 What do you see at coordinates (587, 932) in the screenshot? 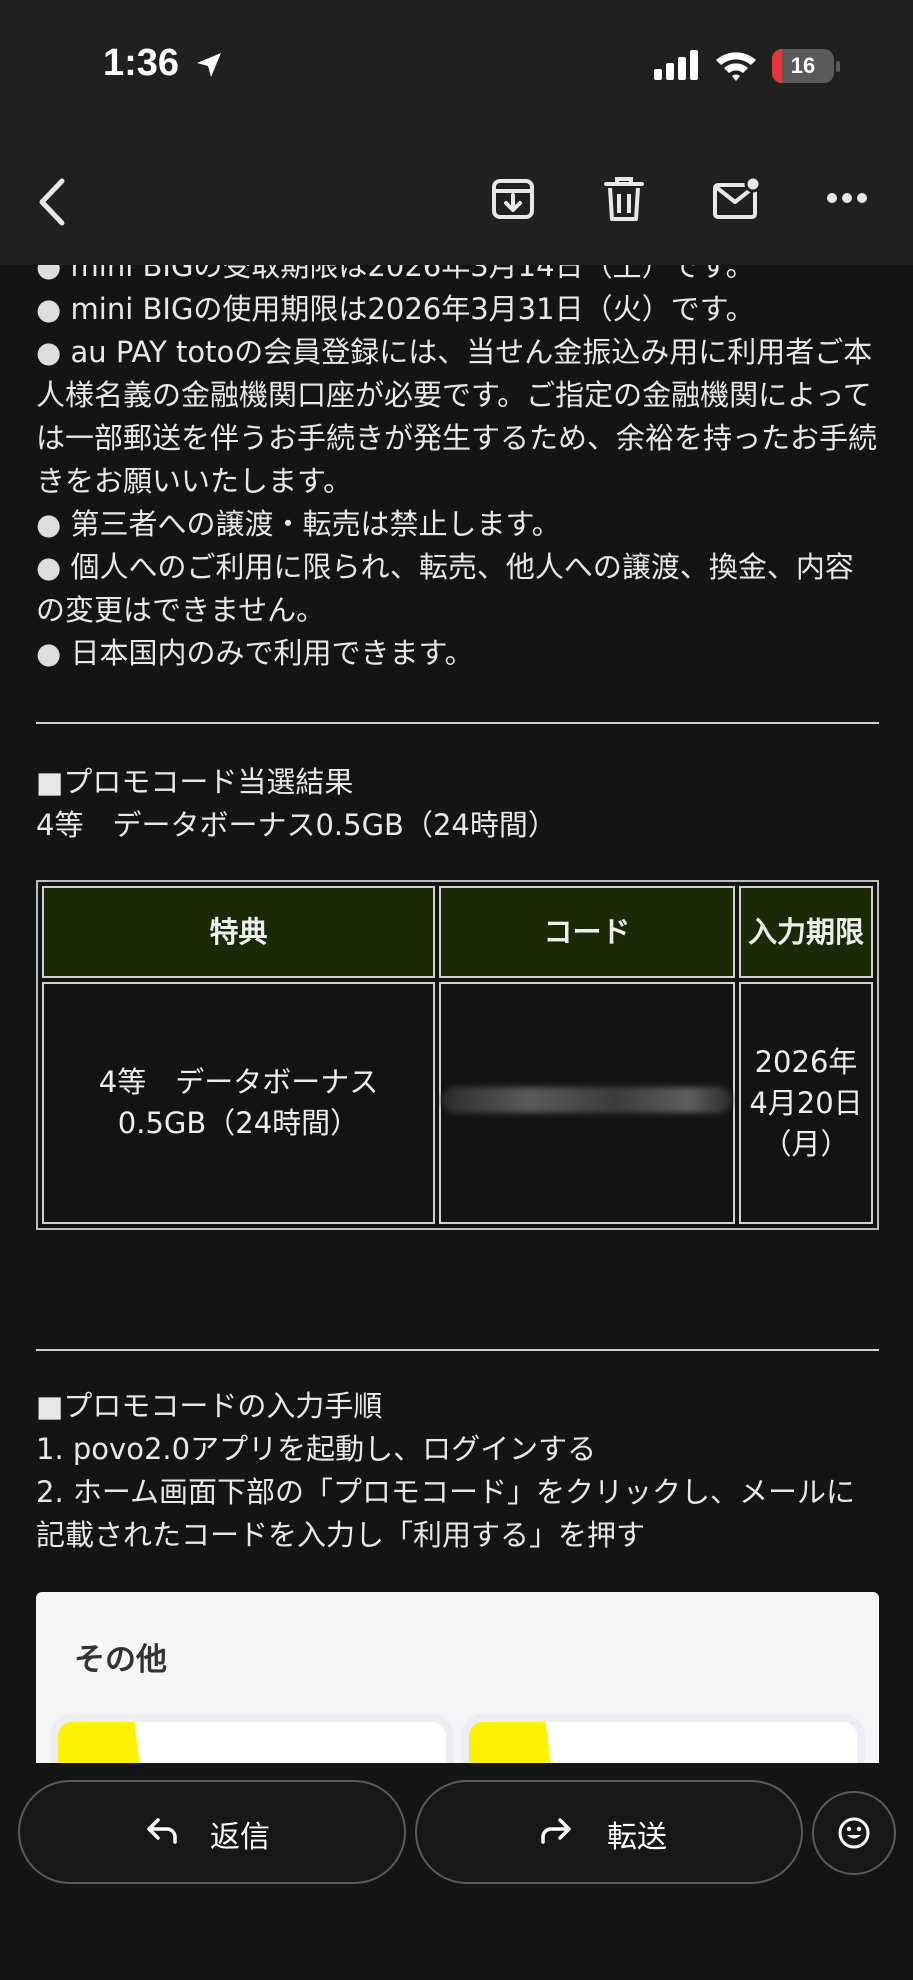
I see `column-header-code: コード` at bounding box center [587, 932].